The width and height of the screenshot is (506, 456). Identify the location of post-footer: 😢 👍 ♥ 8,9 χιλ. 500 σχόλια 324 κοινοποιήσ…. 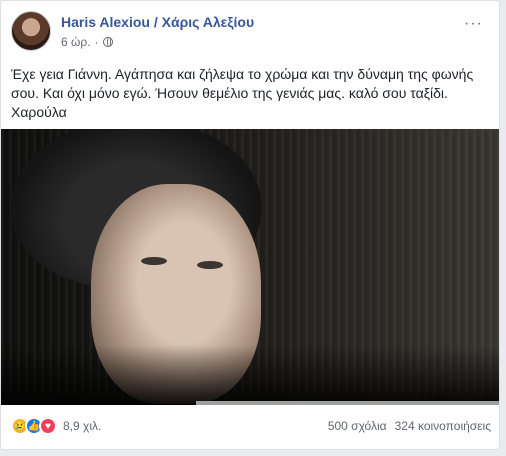
(251, 426).